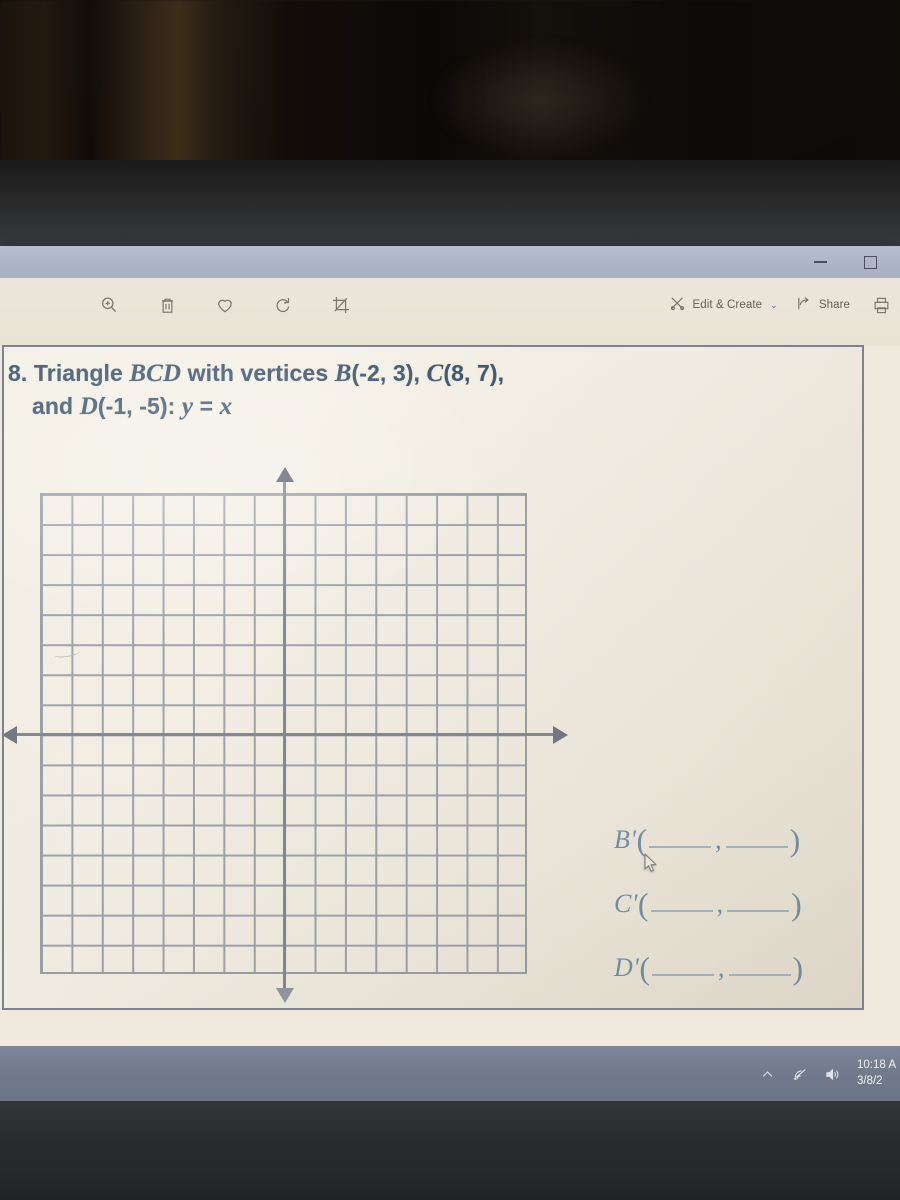  What do you see at coordinates (677, 305) in the screenshot?
I see `edit-create-icon` at bounding box center [677, 305].